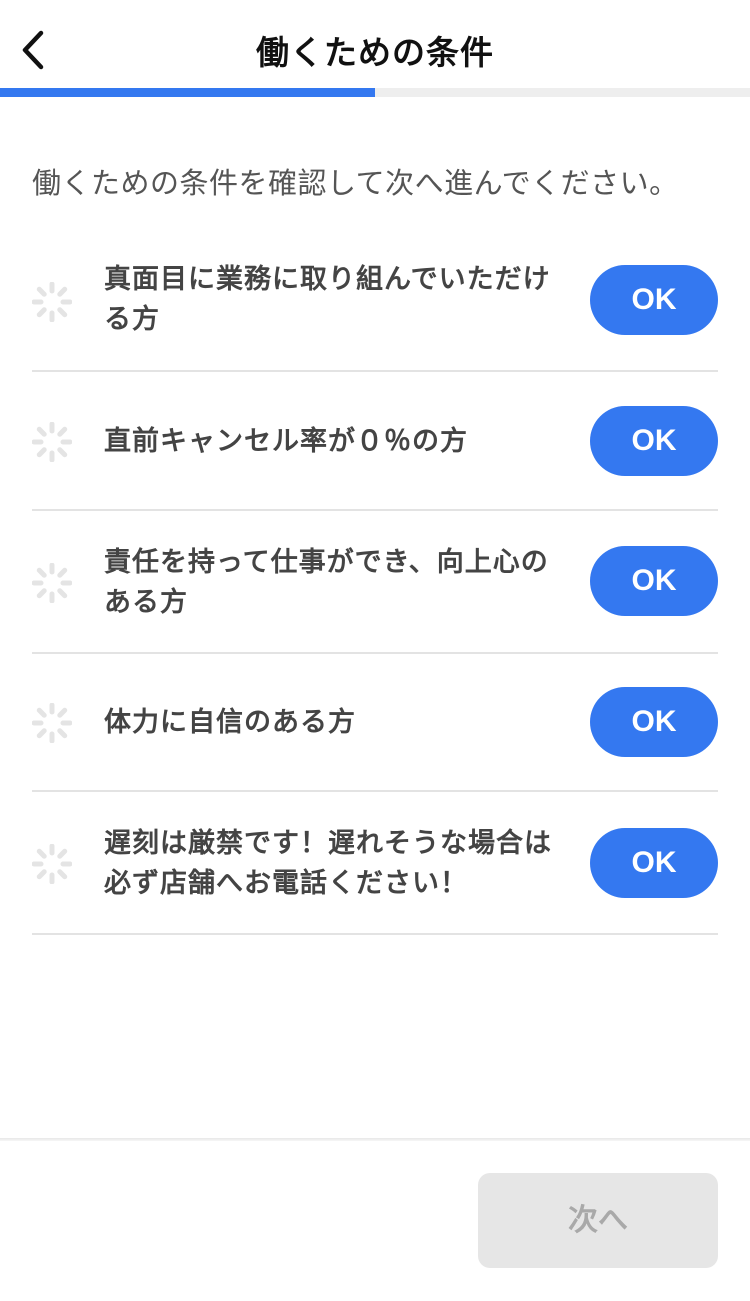 The height and width of the screenshot is (1301, 750). I want to click on condition-text: 遅刻は厳禁です！遅れそうな場合は必ず店舗へお電話ください！, so click(328, 863).